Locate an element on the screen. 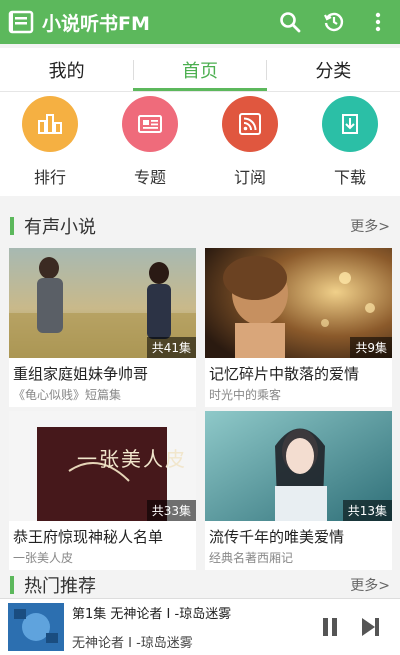  novel-card: 共41集 重组家庭姐妹争帅哥 《龟心似贱》短篇集 is located at coordinates (102, 327).